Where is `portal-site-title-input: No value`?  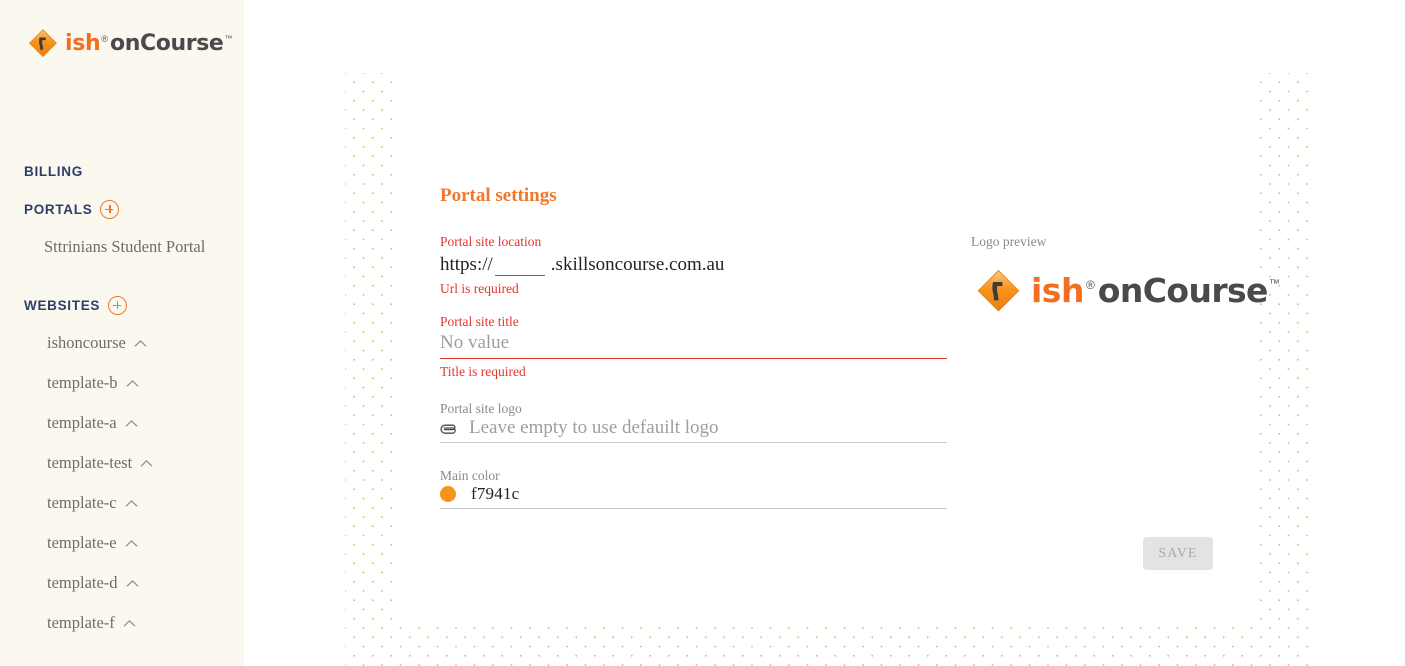 portal-site-title-input: No value is located at coordinates (693, 344).